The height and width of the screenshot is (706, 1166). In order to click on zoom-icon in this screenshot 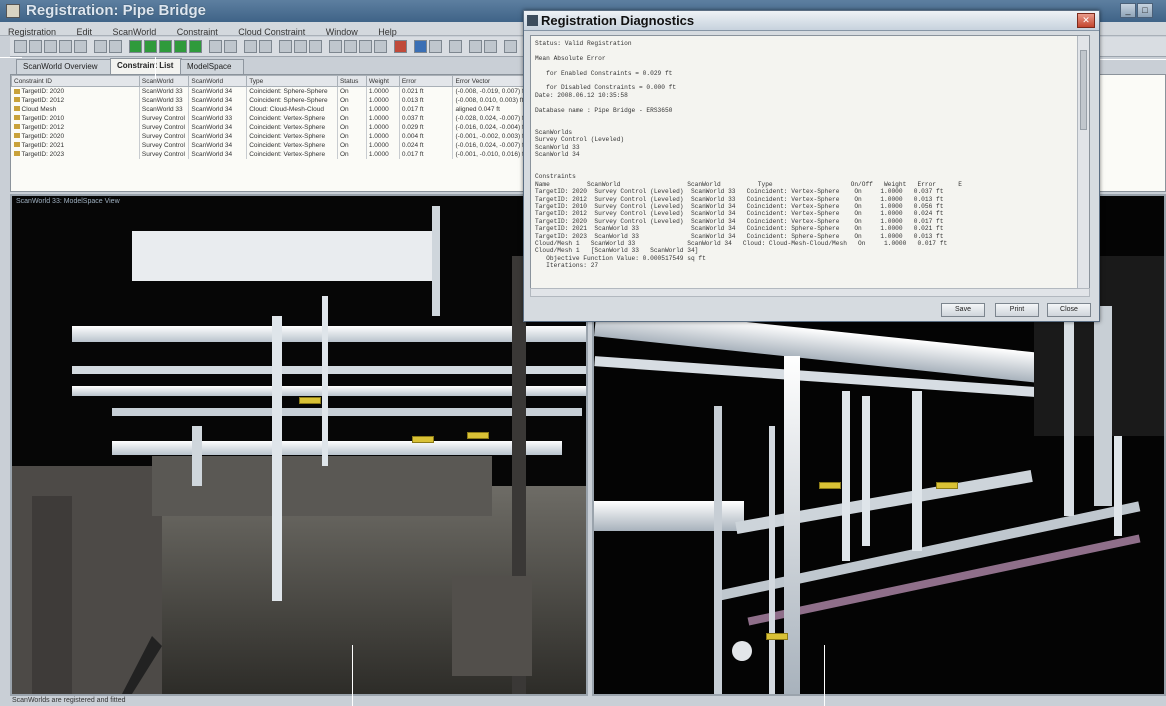, I will do `click(250, 46)`.